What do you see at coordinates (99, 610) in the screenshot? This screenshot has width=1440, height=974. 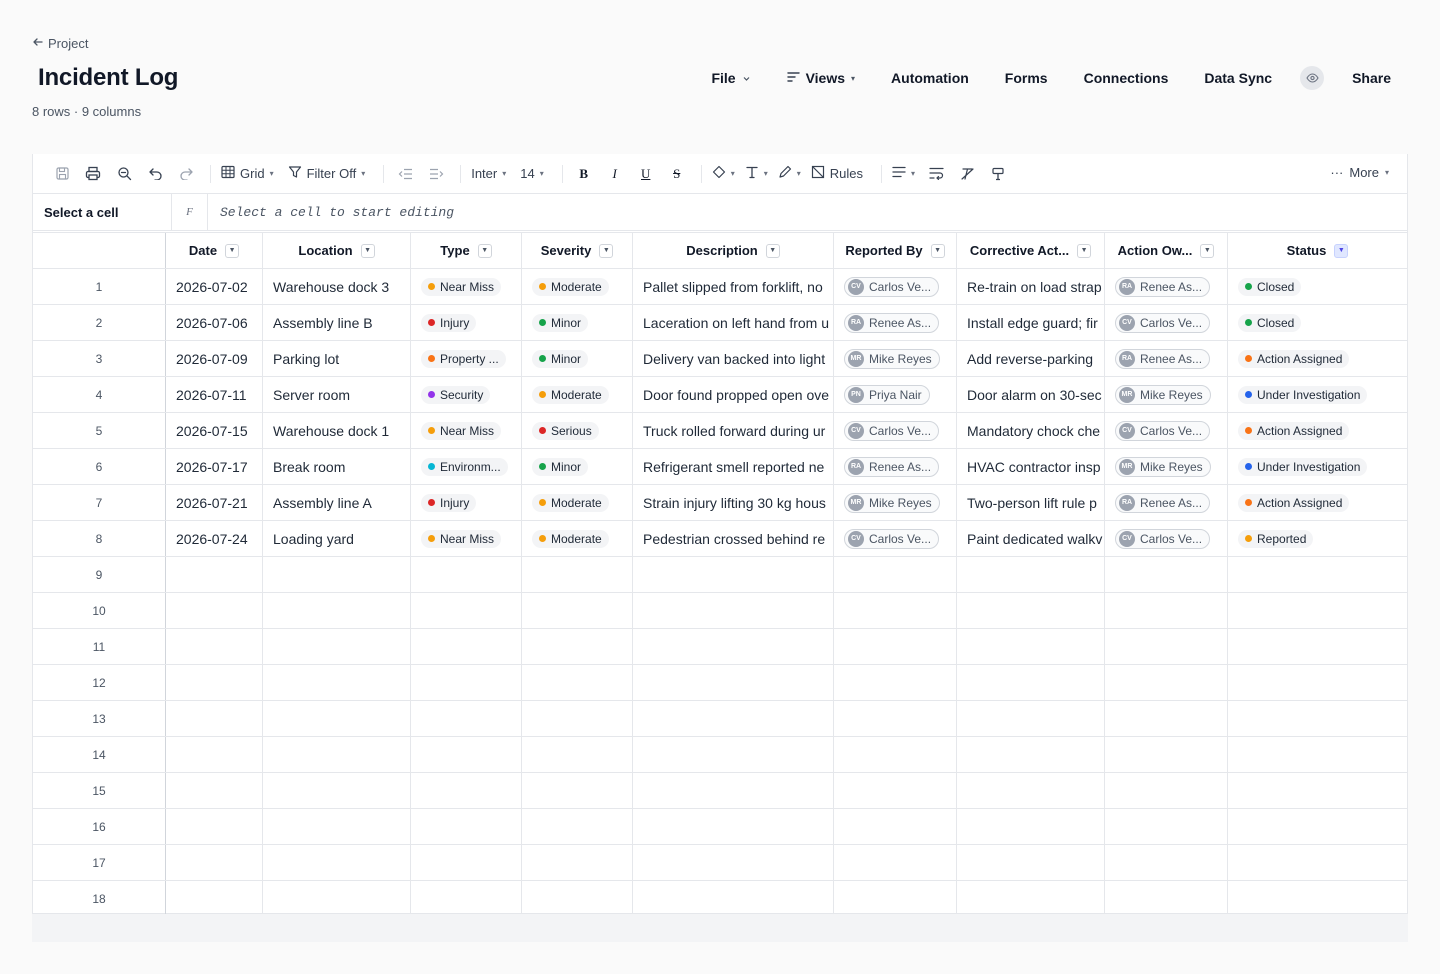 I see `row-number: 10` at bounding box center [99, 610].